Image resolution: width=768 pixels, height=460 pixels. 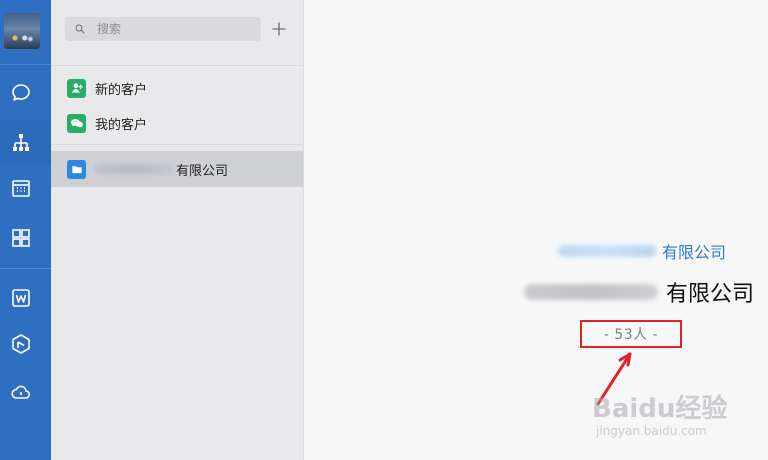 I want to click on org-title: 有限公司, so click(x=638, y=292).